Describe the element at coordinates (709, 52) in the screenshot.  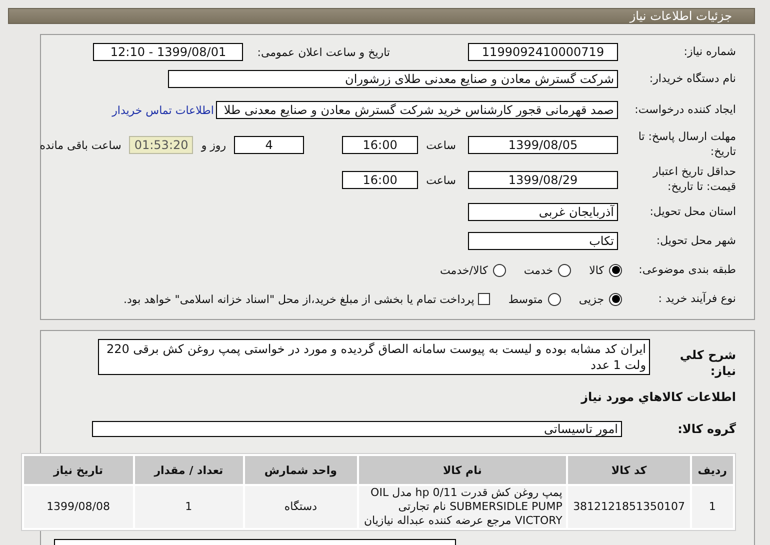
I see `field-label: شماره نیاز:` at that location.